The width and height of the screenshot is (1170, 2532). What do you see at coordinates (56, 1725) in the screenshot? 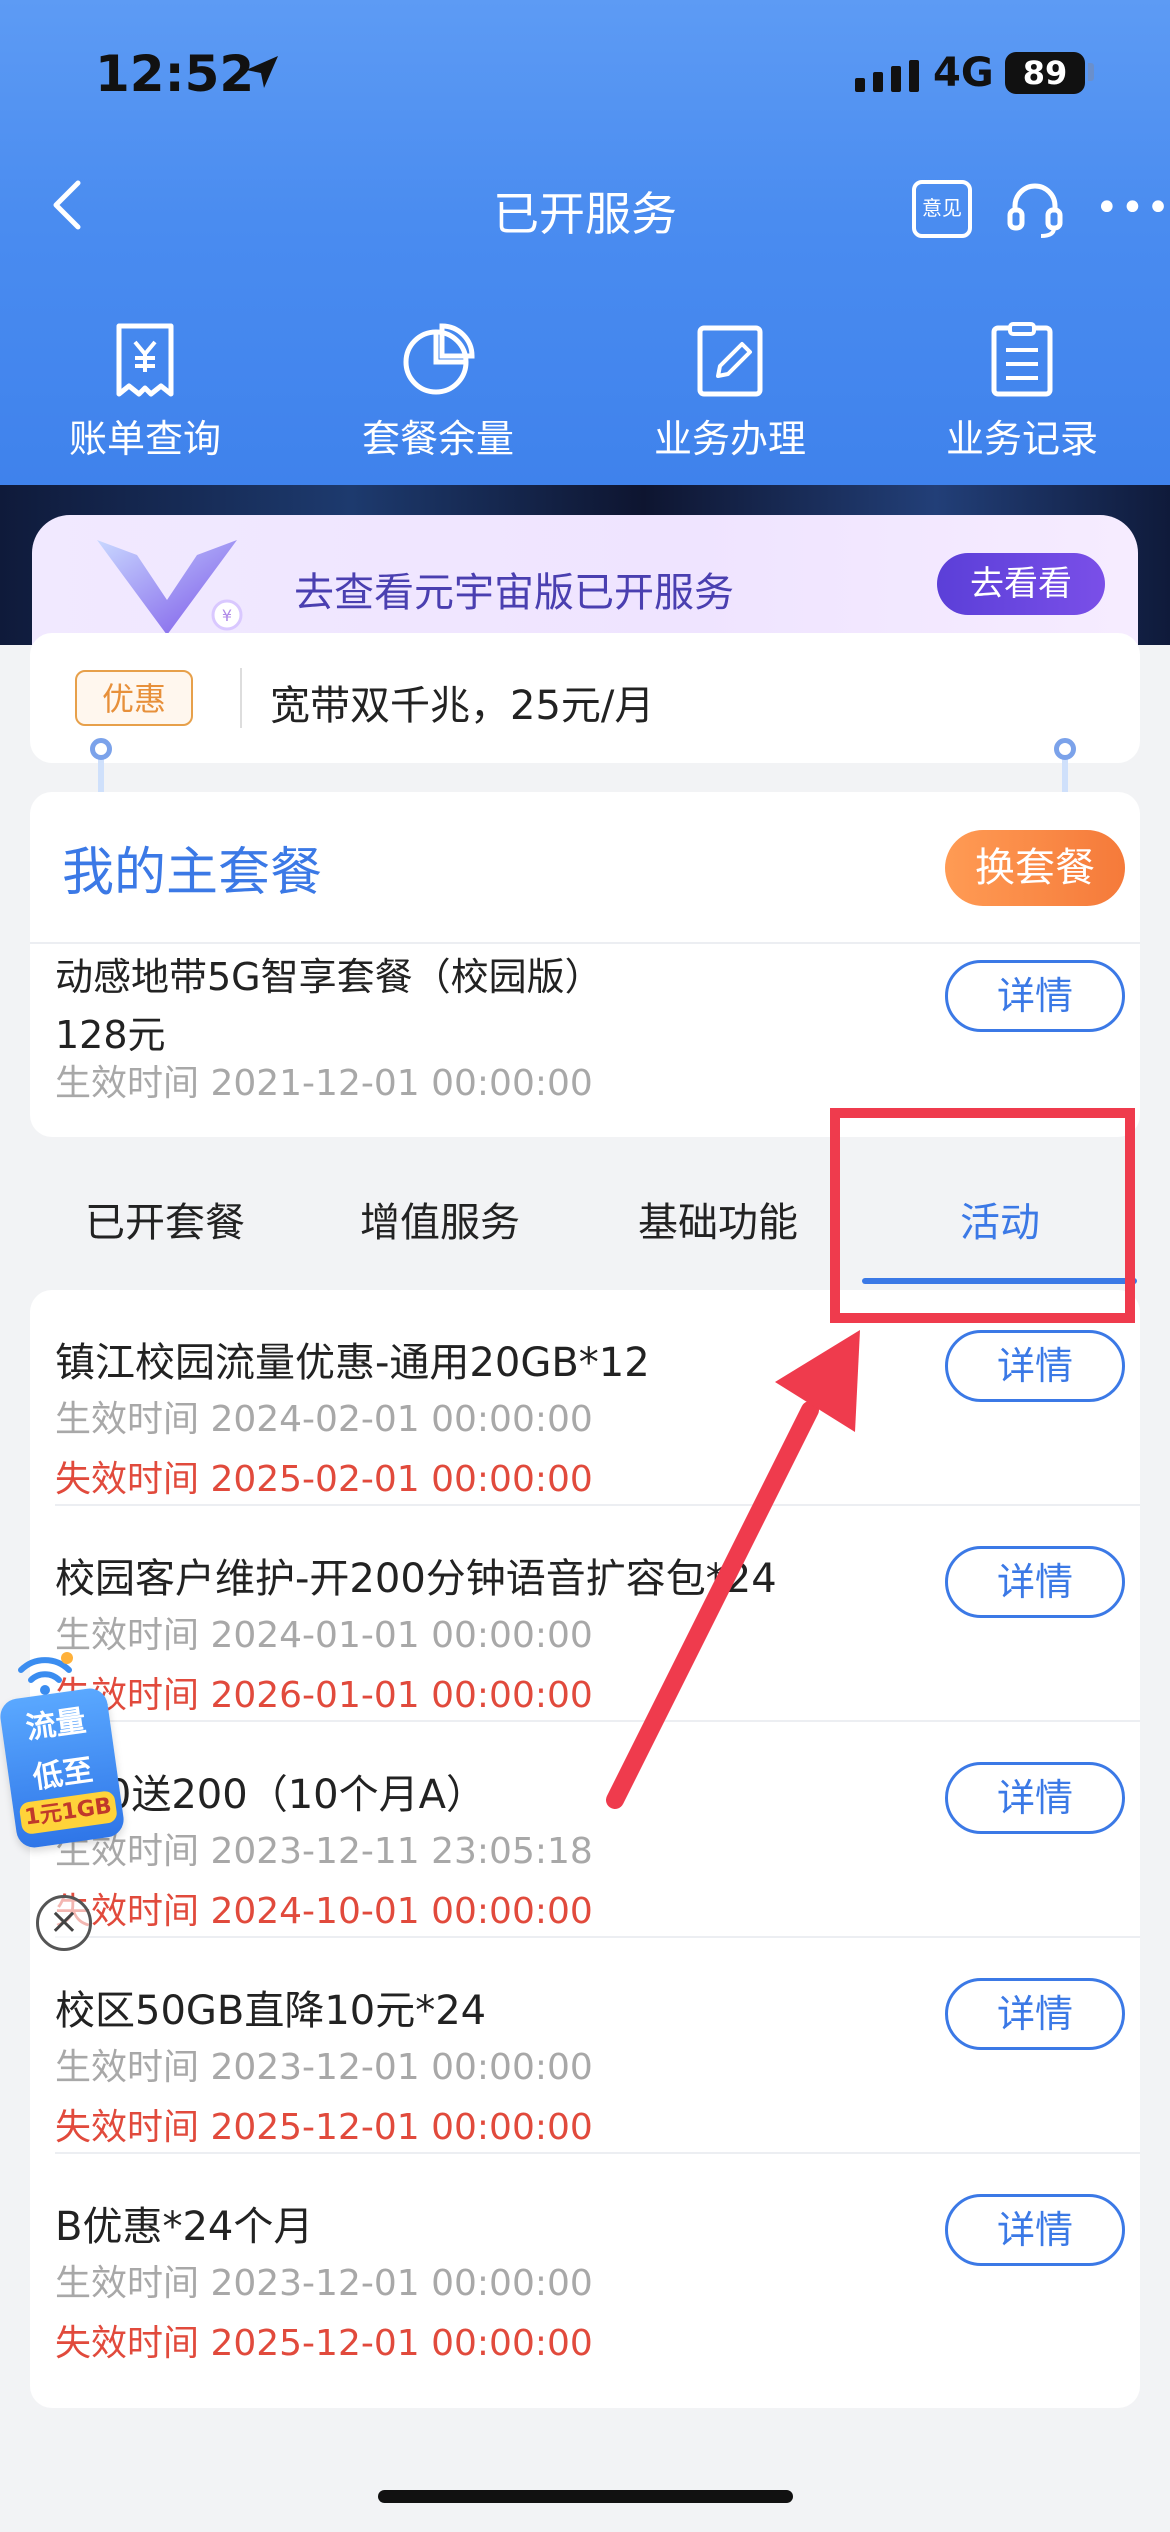
I see `ad-line-1: 流量` at bounding box center [56, 1725].